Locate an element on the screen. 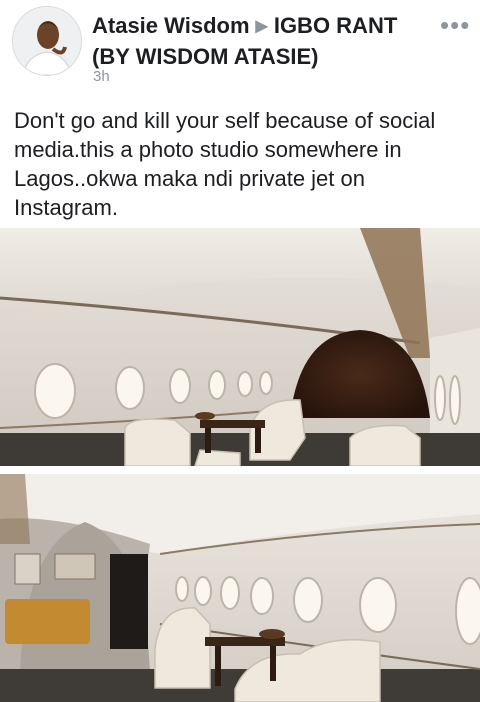  more-dots-icon: ••• is located at coordinates (455, 25).